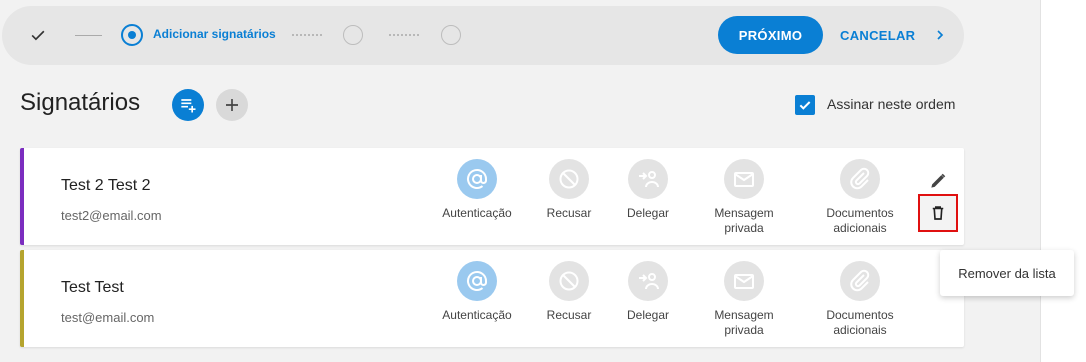 Image resolution: width=1086 pixels, height=362 pixels. Describe the element at coordinates (108, 317) in the screenshot. I see `signer-email: test@email.com` at that location.